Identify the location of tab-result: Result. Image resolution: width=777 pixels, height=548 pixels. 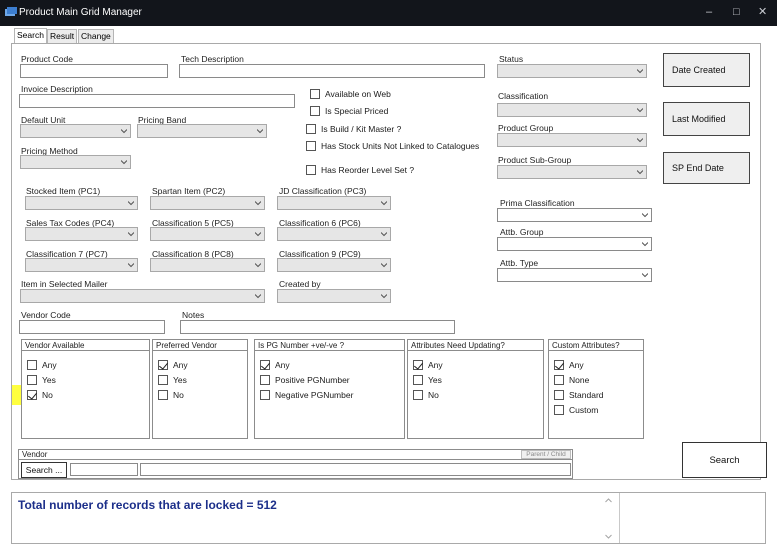
(62, 36).